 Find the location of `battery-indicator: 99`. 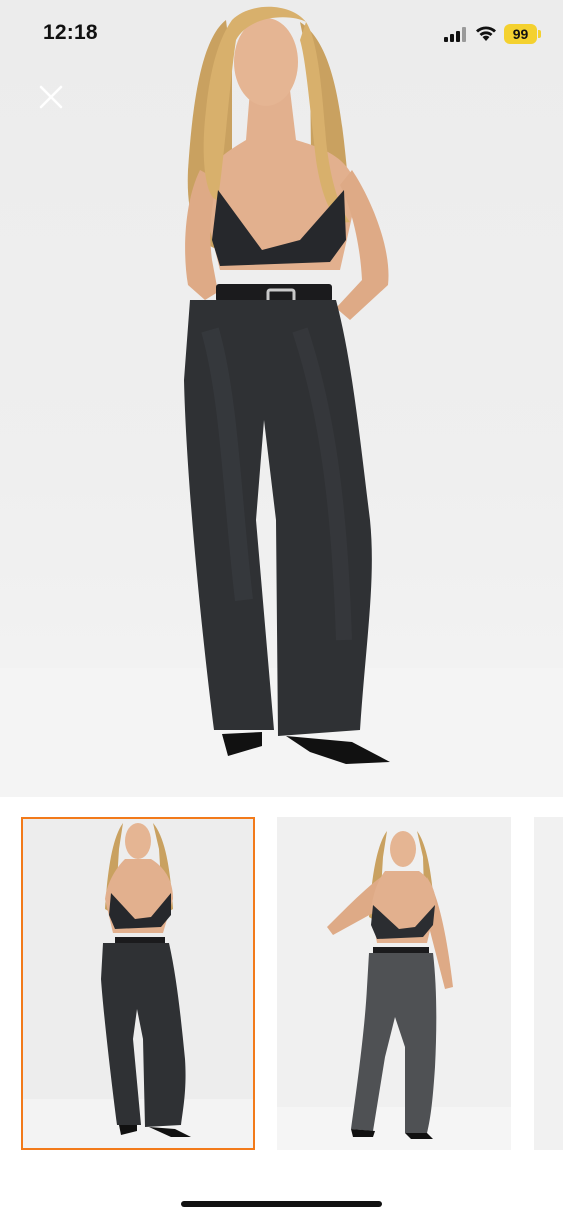

battery-indicator: 99 is located at coordinates (520, 34).